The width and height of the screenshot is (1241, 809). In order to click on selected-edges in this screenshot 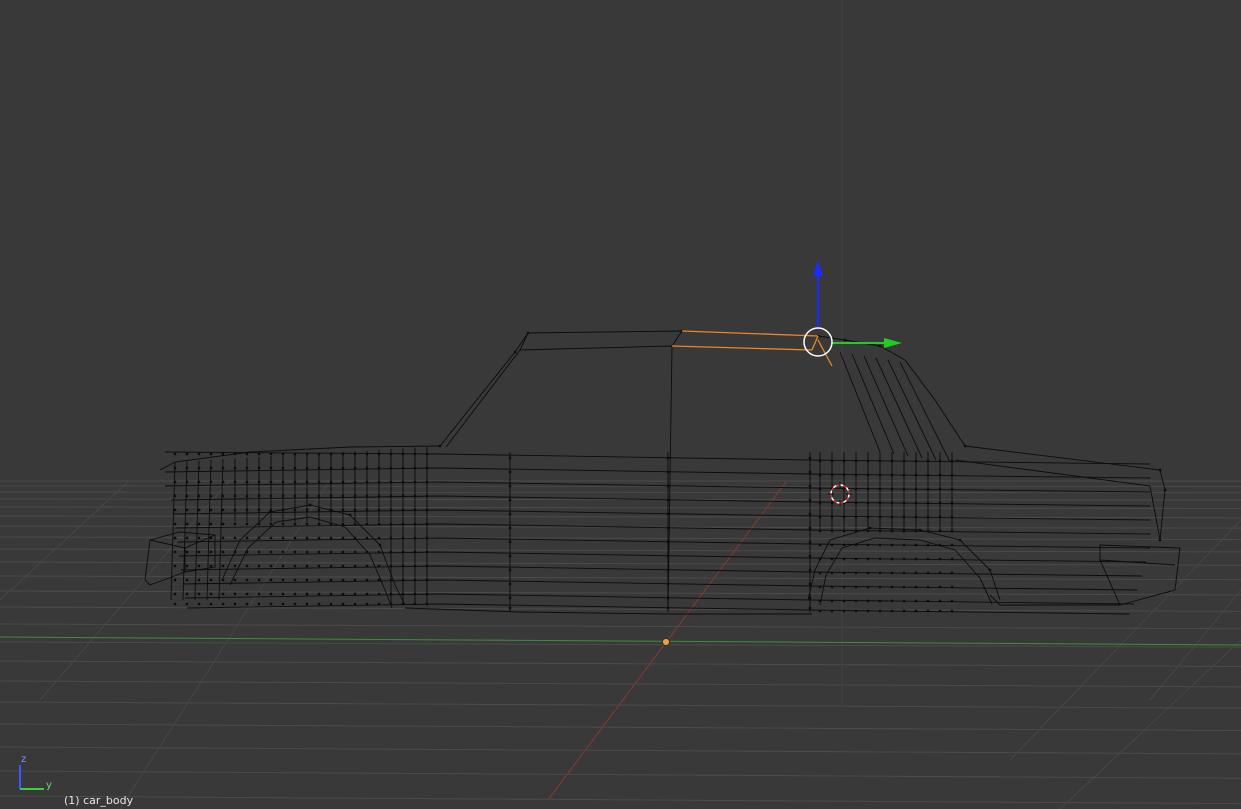, I will do `click(752, 348)`.